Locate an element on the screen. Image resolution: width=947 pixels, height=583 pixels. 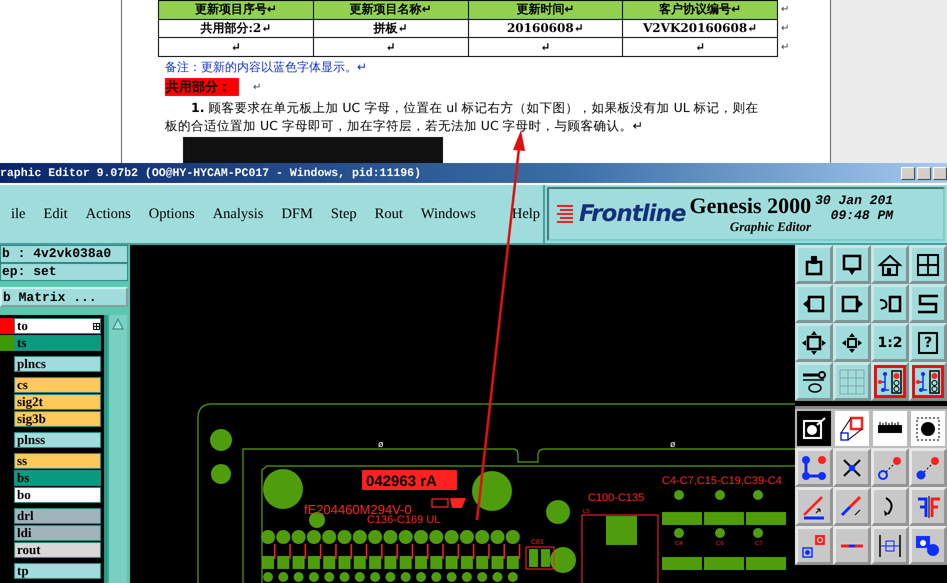
layer-item: cs is located at coordinates (57, 385).